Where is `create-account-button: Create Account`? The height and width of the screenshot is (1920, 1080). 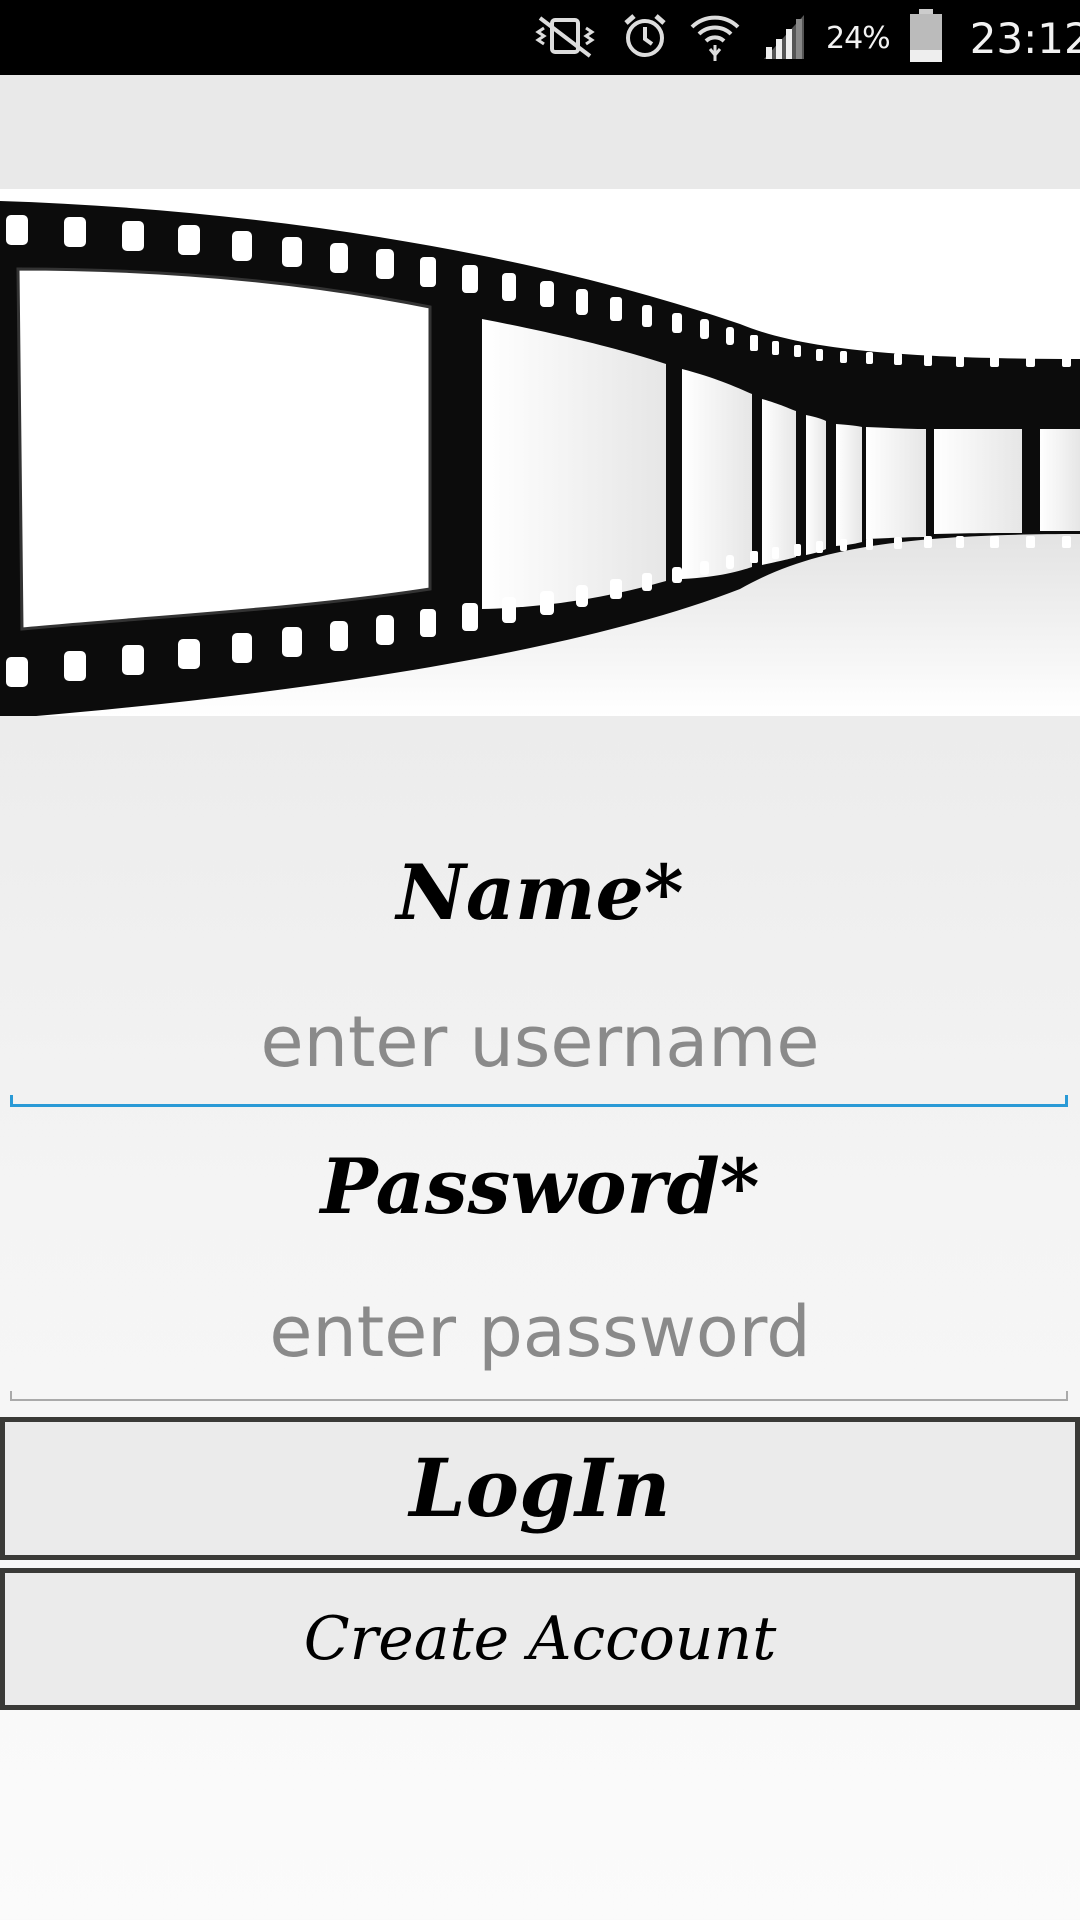 create-account-button: Create Account is located at coordinates (540, 1639).